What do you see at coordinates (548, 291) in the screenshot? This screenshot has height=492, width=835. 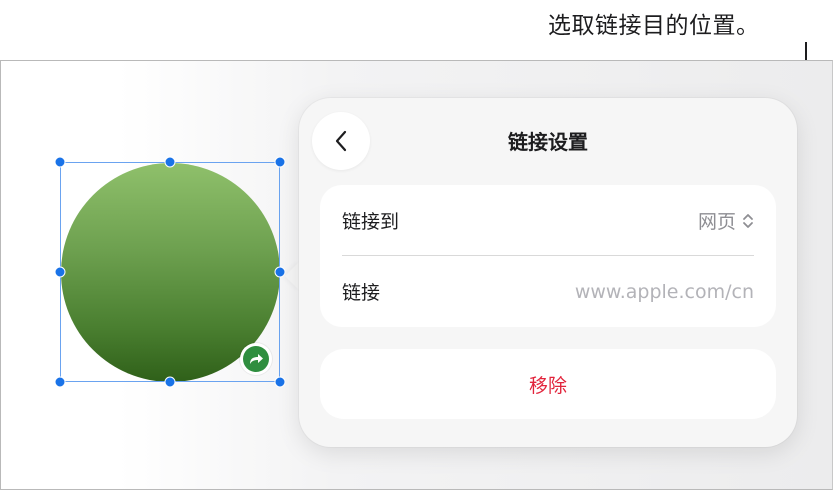 I see `link-row: 链接 www.apple.com/cn` at bounding box center [548, 291].